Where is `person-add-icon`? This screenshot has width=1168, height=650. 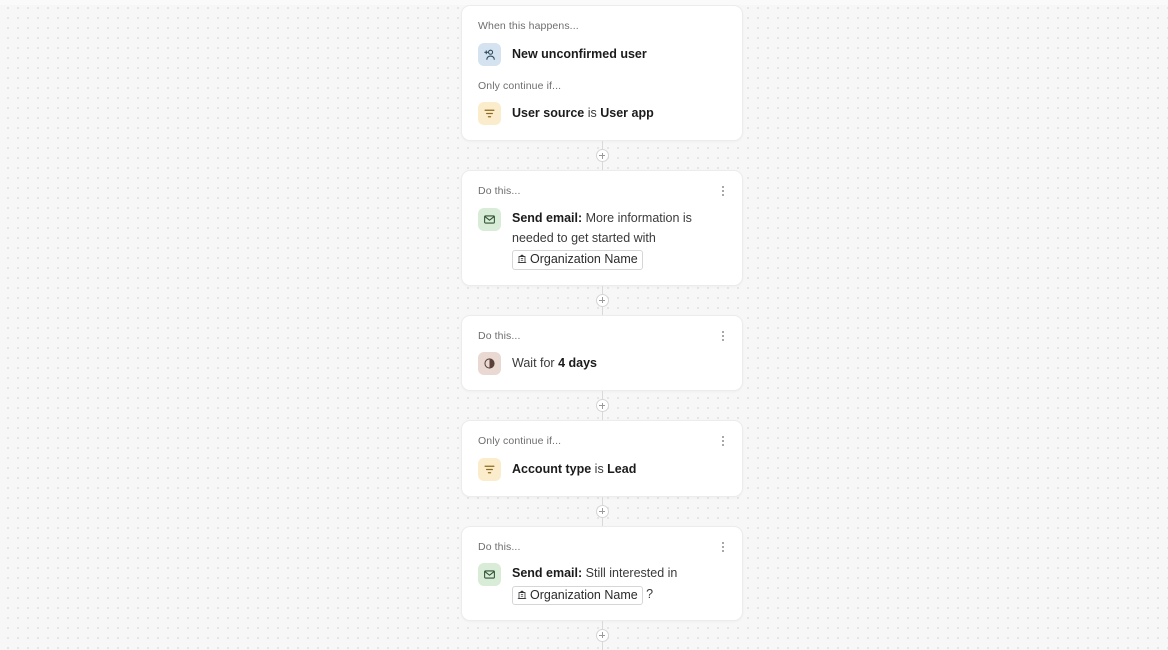
person-add-icon is located at coordinates (489, 54).